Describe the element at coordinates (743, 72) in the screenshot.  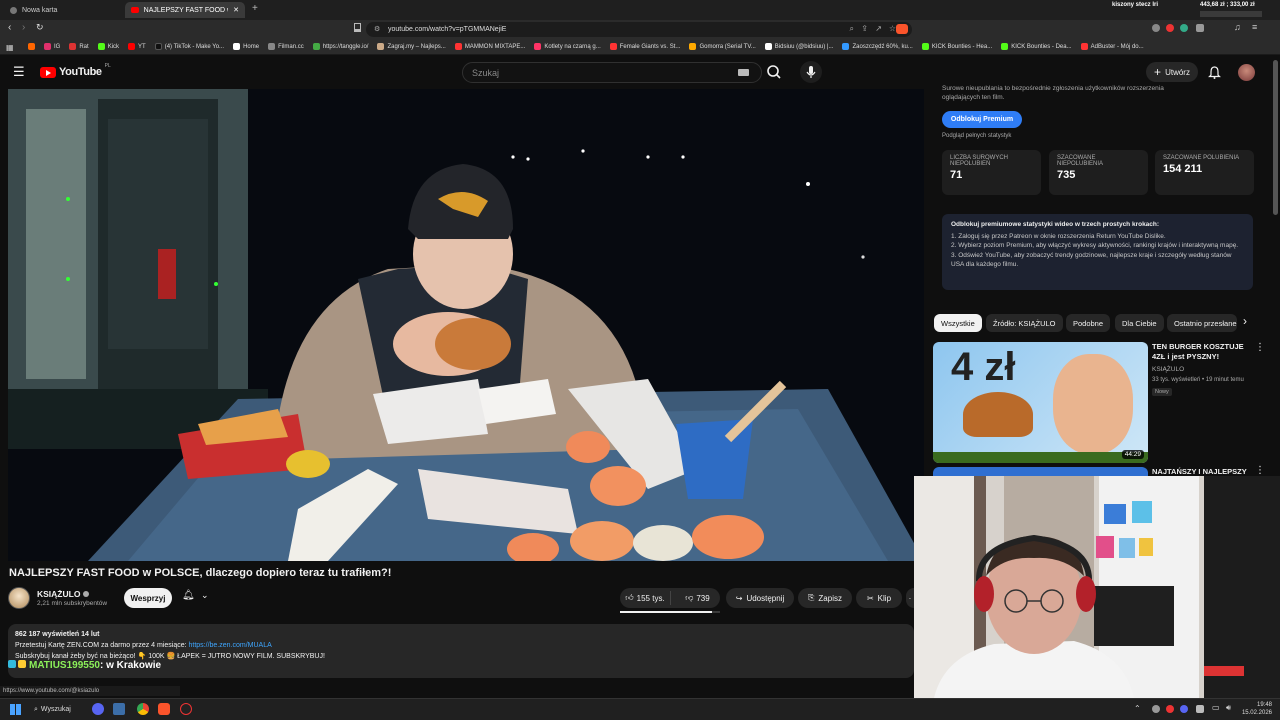
I see `keyboard-icon` at that location.